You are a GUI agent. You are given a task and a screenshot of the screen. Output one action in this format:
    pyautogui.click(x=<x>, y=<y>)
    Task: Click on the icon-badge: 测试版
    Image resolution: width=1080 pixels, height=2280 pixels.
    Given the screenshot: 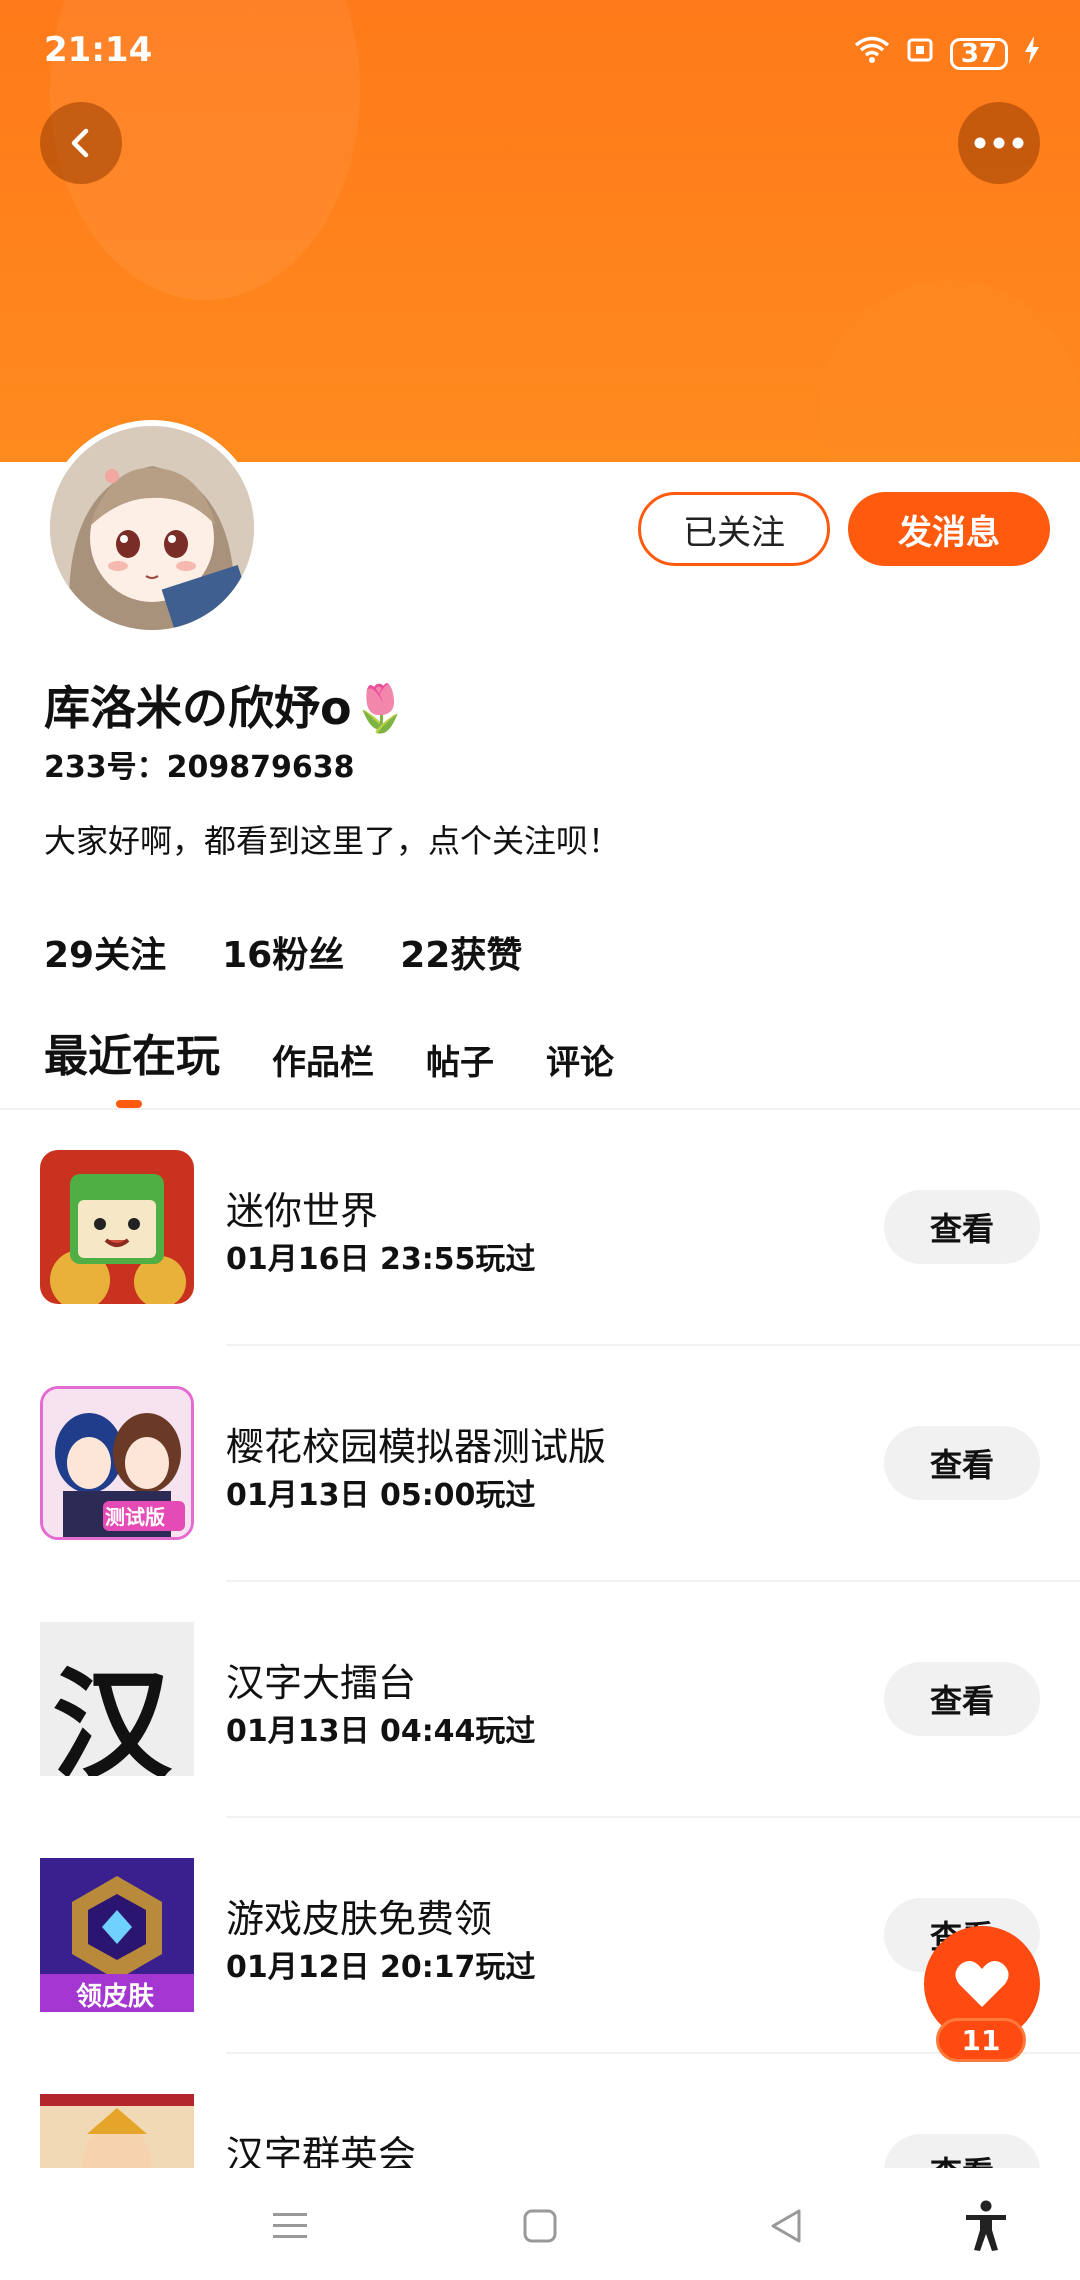 What is the action you would take?
    pyautogui.click(x=135, y=1517)
    